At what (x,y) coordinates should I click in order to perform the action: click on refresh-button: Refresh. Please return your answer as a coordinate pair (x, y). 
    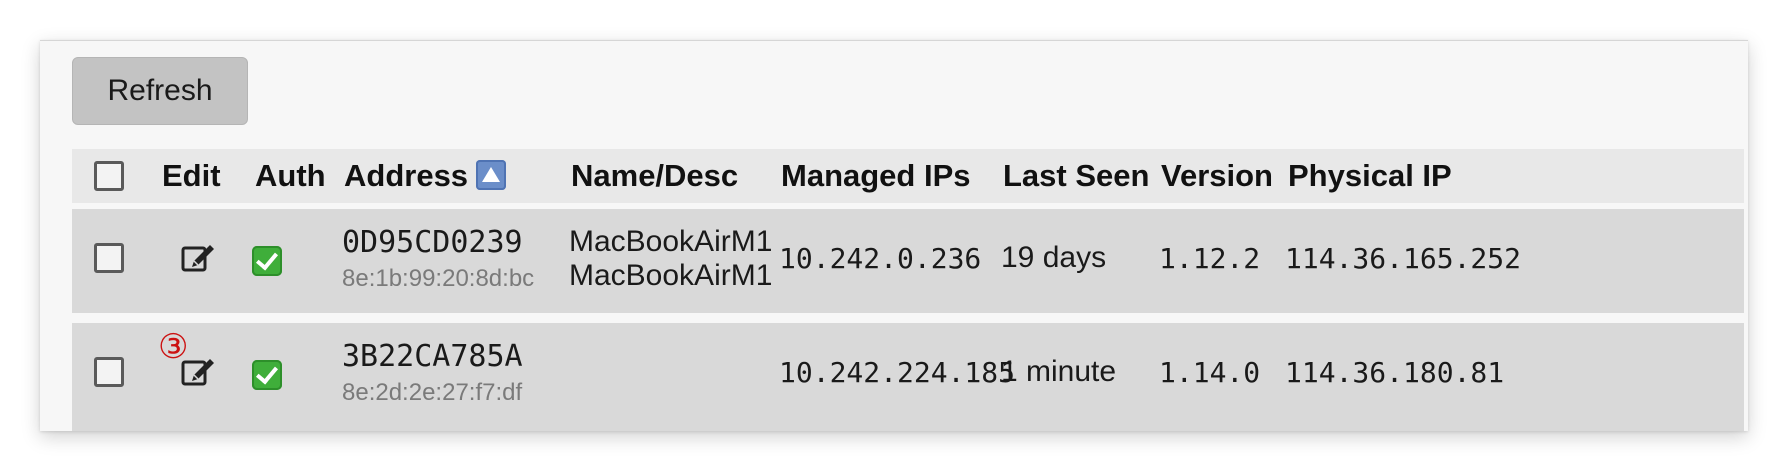
    Looking at the image, I should click on (160, 91).